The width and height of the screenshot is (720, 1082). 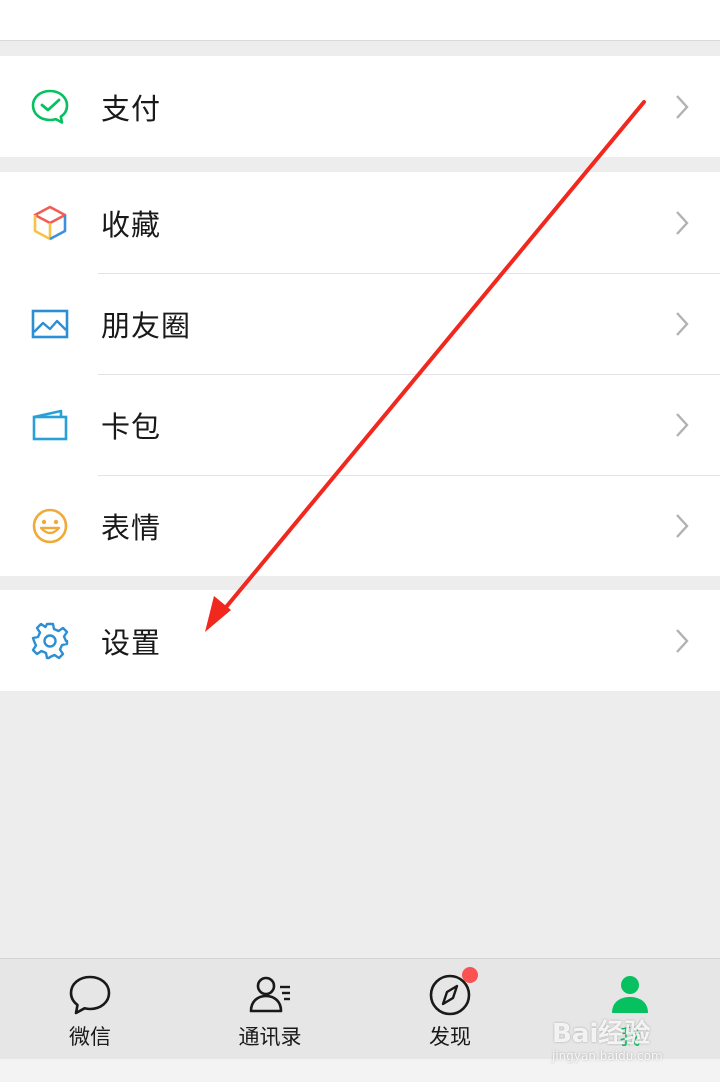 I want to click on profile-header-edge, so click(x=360, y=20).